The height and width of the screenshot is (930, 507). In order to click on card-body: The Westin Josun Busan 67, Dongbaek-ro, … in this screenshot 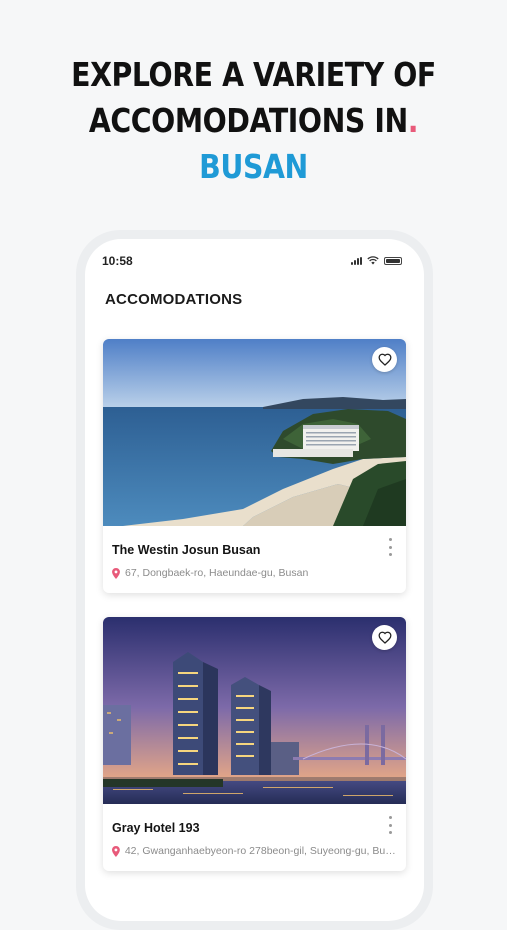, I will do `click(254, 559)`.